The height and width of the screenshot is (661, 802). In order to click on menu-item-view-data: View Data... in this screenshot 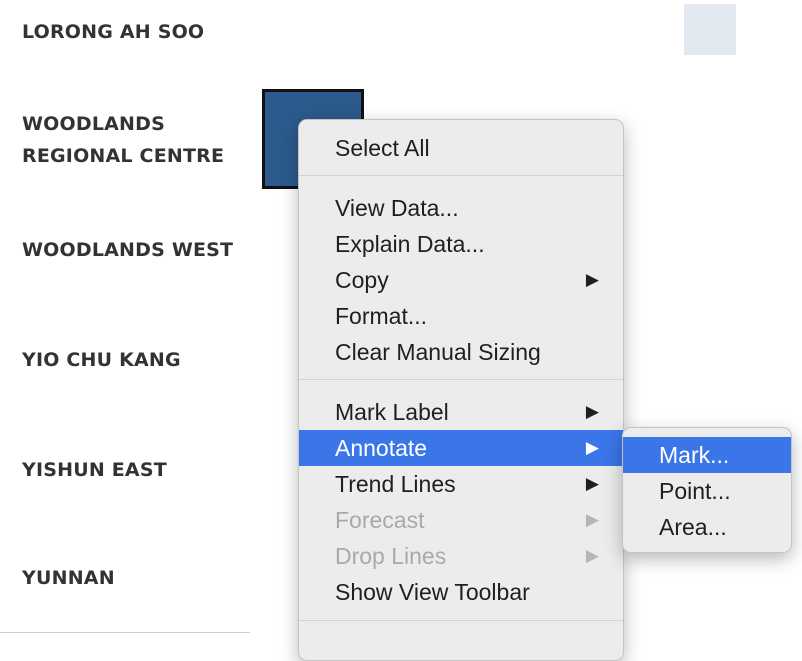, I will do `click(461, 208)`.